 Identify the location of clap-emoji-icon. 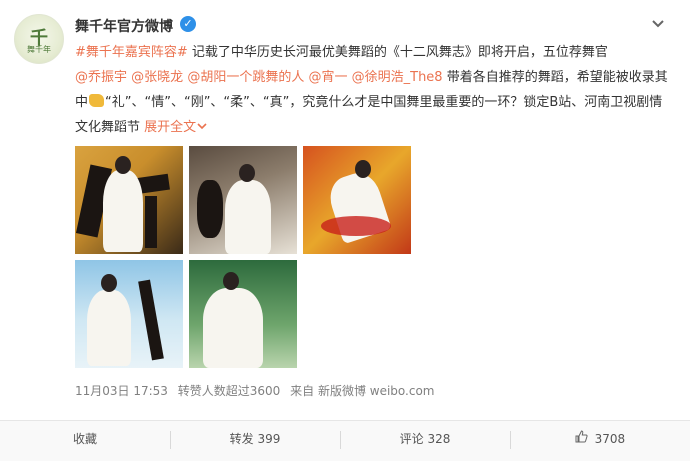
(97, 100).